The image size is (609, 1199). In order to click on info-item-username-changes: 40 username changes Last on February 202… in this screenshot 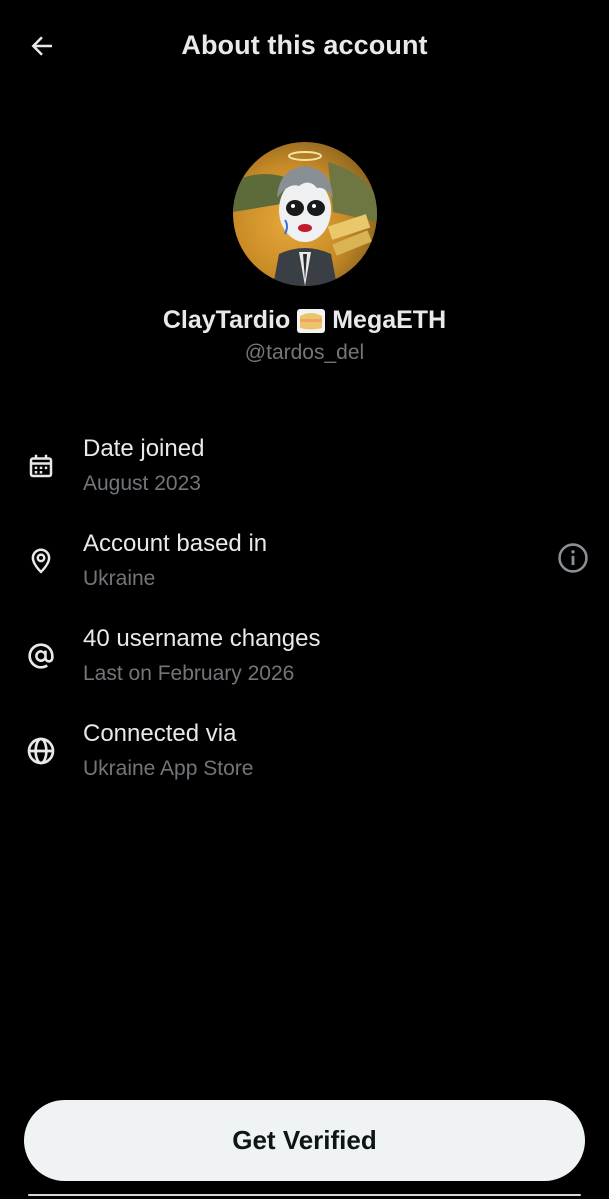, I will do `click(304, 662)`.